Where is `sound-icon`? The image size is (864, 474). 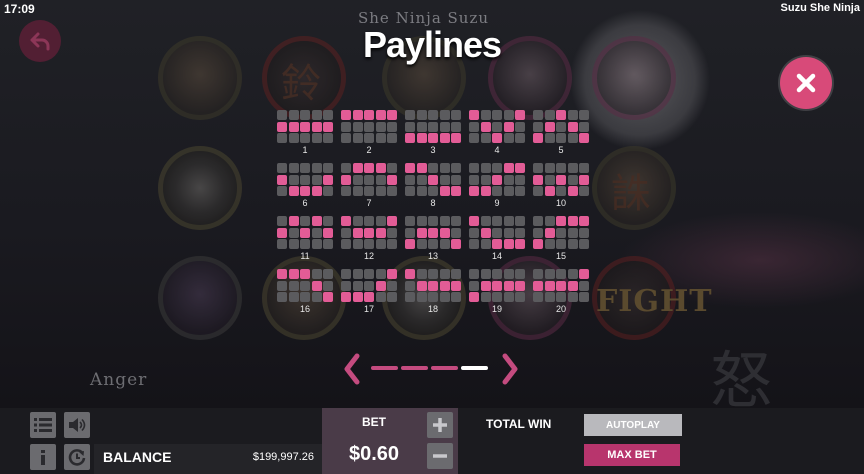 sound-icon is located at coordinates (77, 425).